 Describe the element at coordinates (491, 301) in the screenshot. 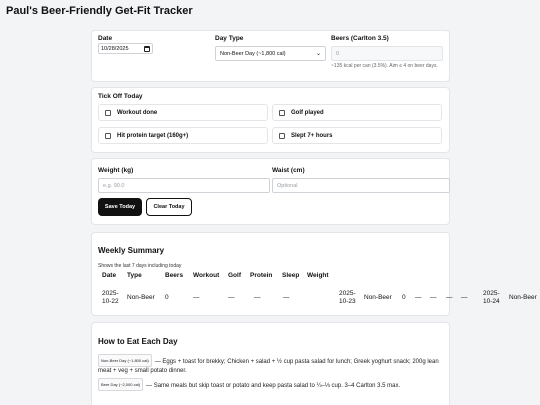

I see `date-monthday: 10-24` at that location.